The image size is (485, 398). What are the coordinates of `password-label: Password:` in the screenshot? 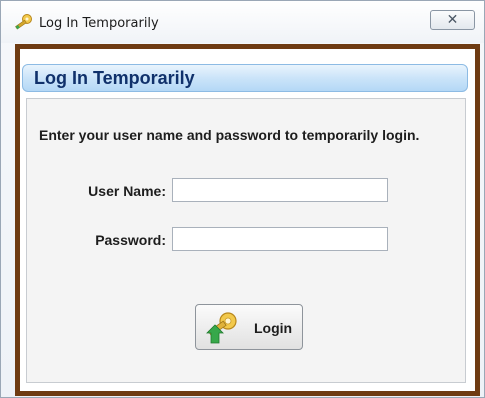 It's located at (130, 240).